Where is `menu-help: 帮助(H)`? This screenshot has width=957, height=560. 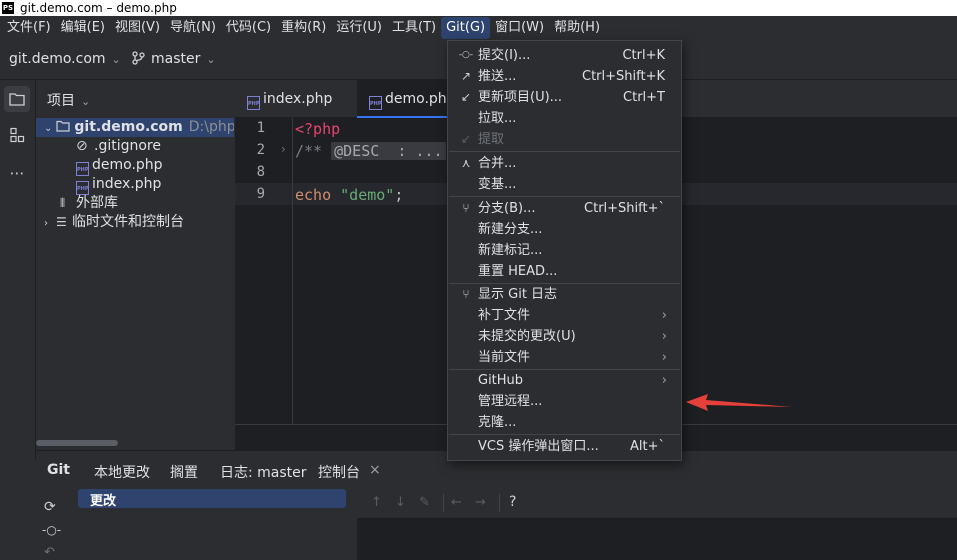 menu-help: 帮助(H) is located at coordinates (577, 28).